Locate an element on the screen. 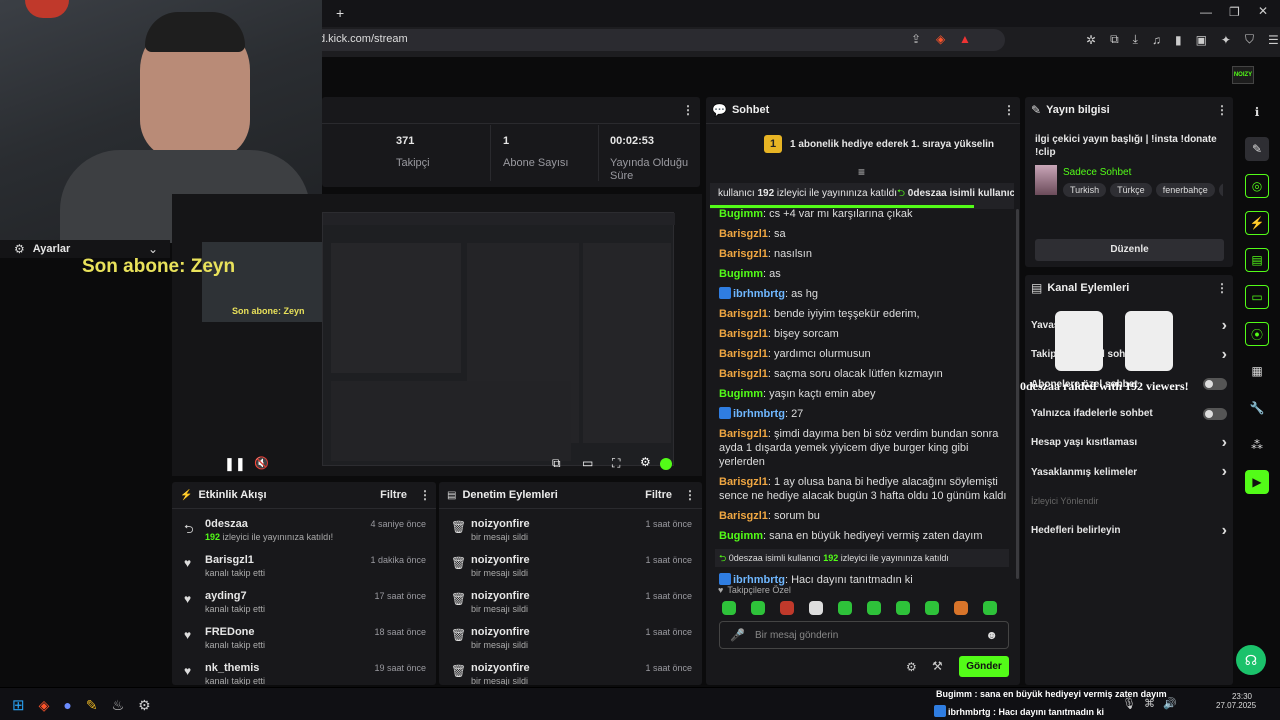 The height and width of the screenshot is (720, 1280). chat-icon: ▭ is located at coordinates (1257, 297).